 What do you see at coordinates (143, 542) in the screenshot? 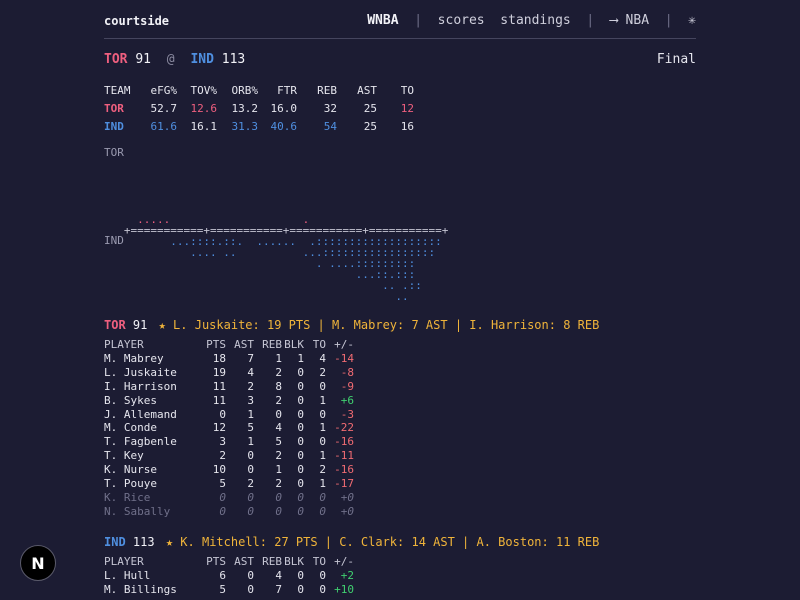
I see `ind-box-score: 113` at bounding box center [143, 542].